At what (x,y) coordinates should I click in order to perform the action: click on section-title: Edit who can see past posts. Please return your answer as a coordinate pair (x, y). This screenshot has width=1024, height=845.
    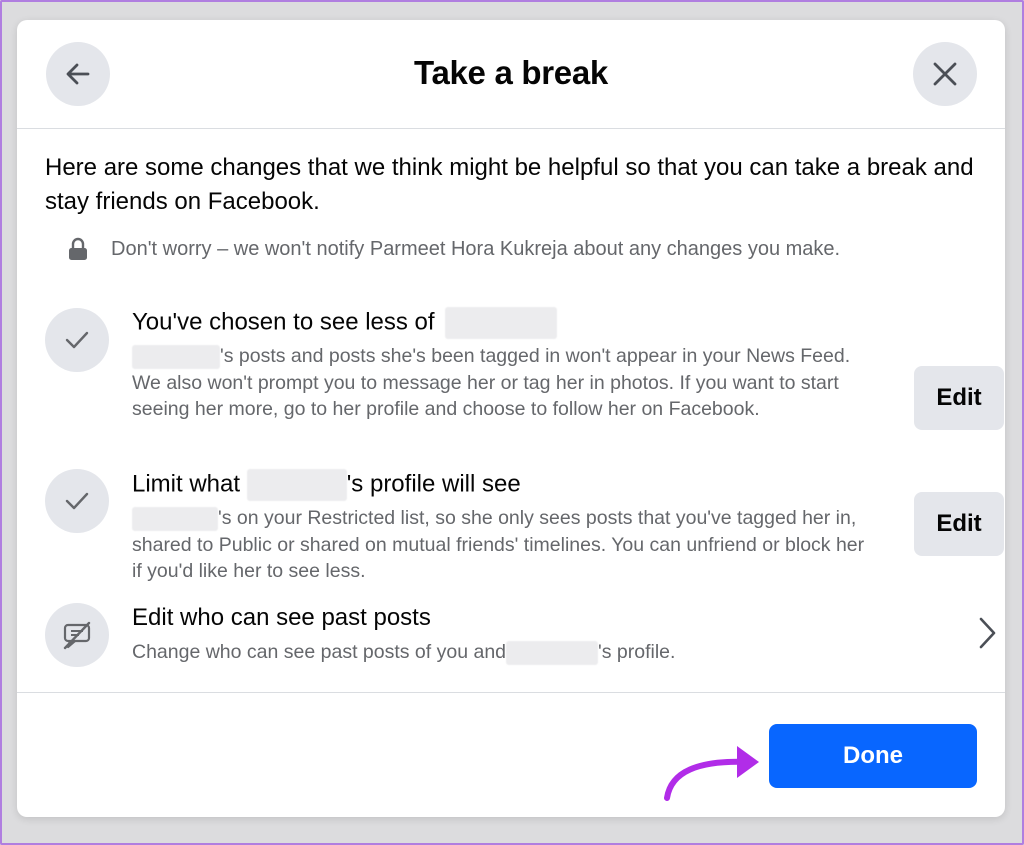
    Looking at the image, I should click on (281, 617).